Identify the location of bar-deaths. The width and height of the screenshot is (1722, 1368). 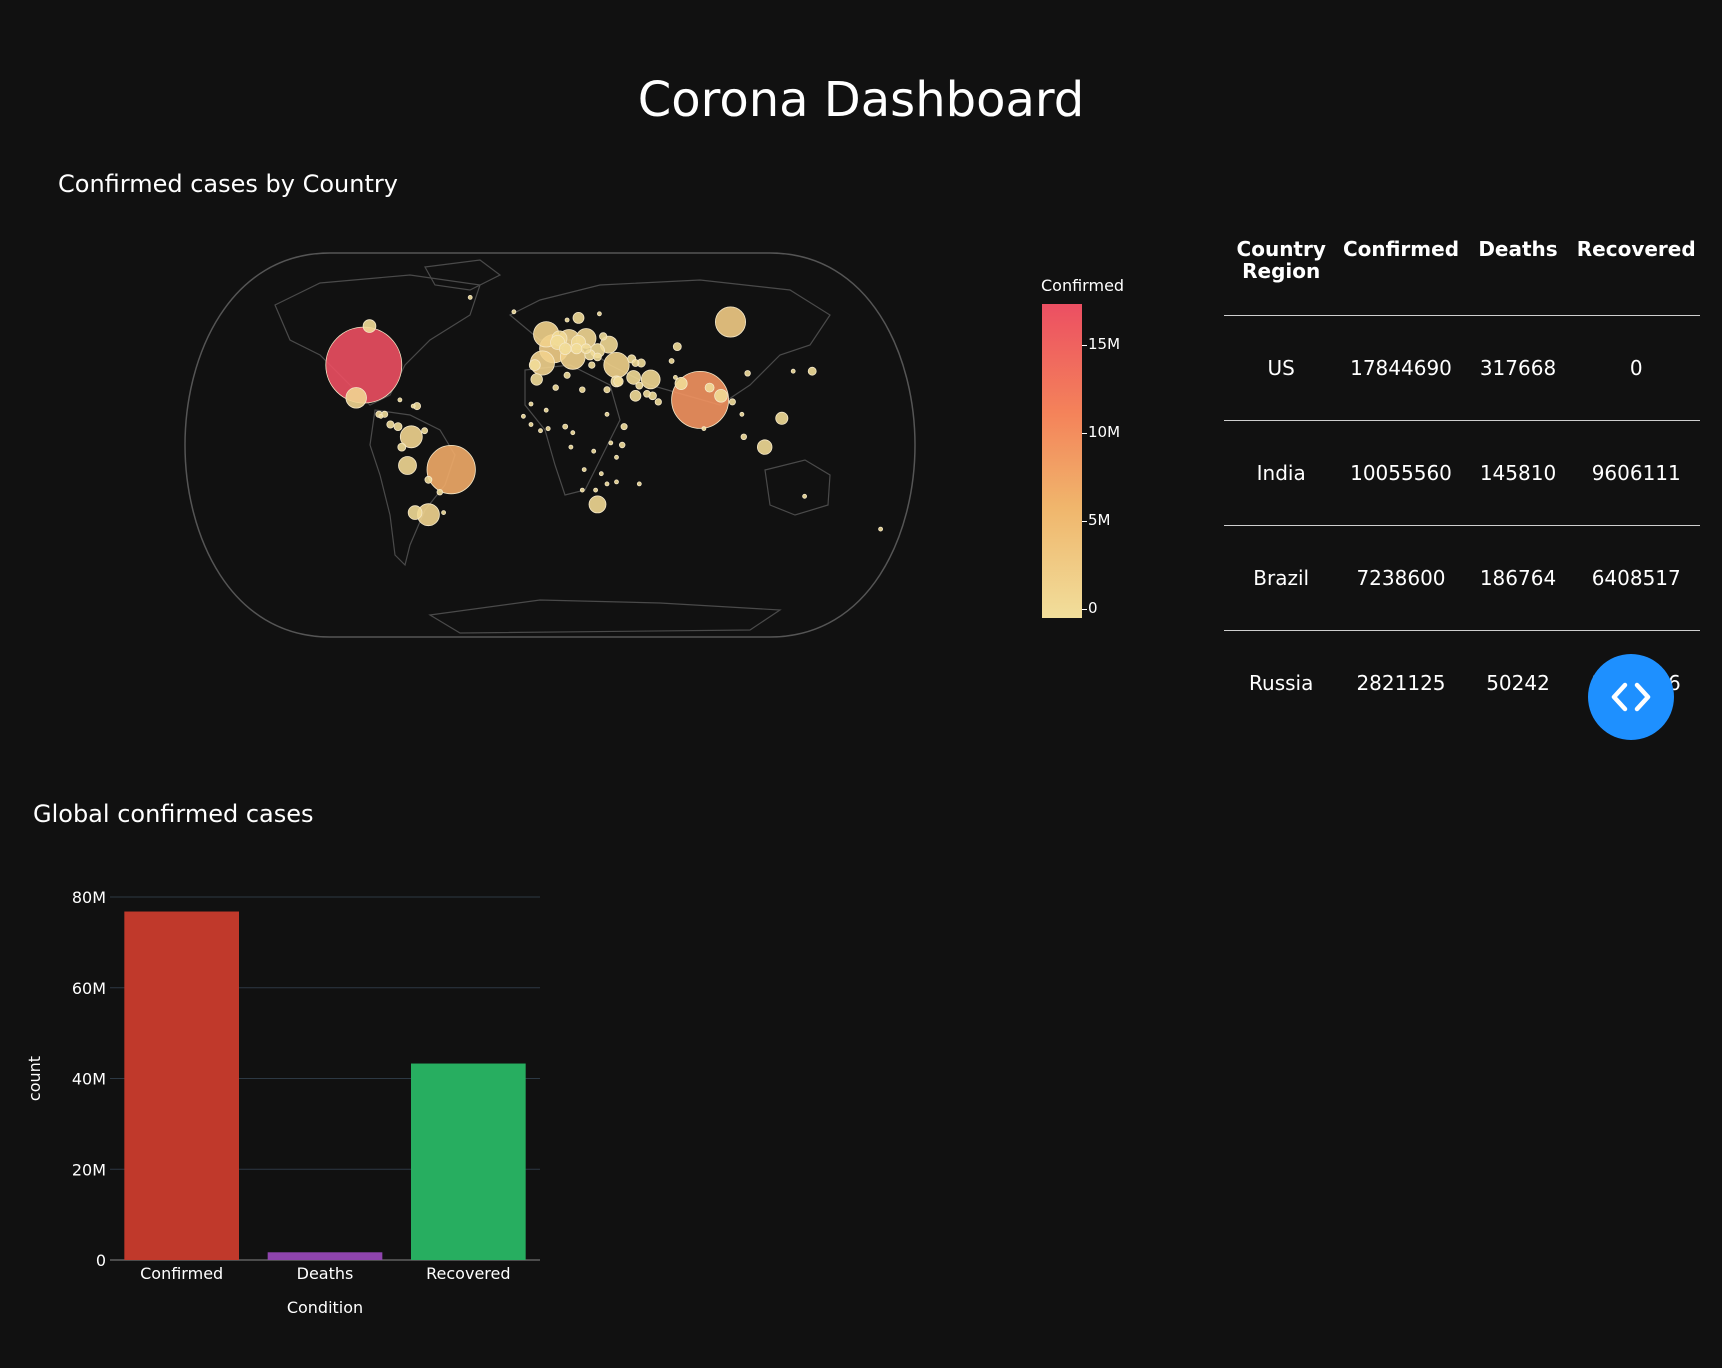
(325, 1256).